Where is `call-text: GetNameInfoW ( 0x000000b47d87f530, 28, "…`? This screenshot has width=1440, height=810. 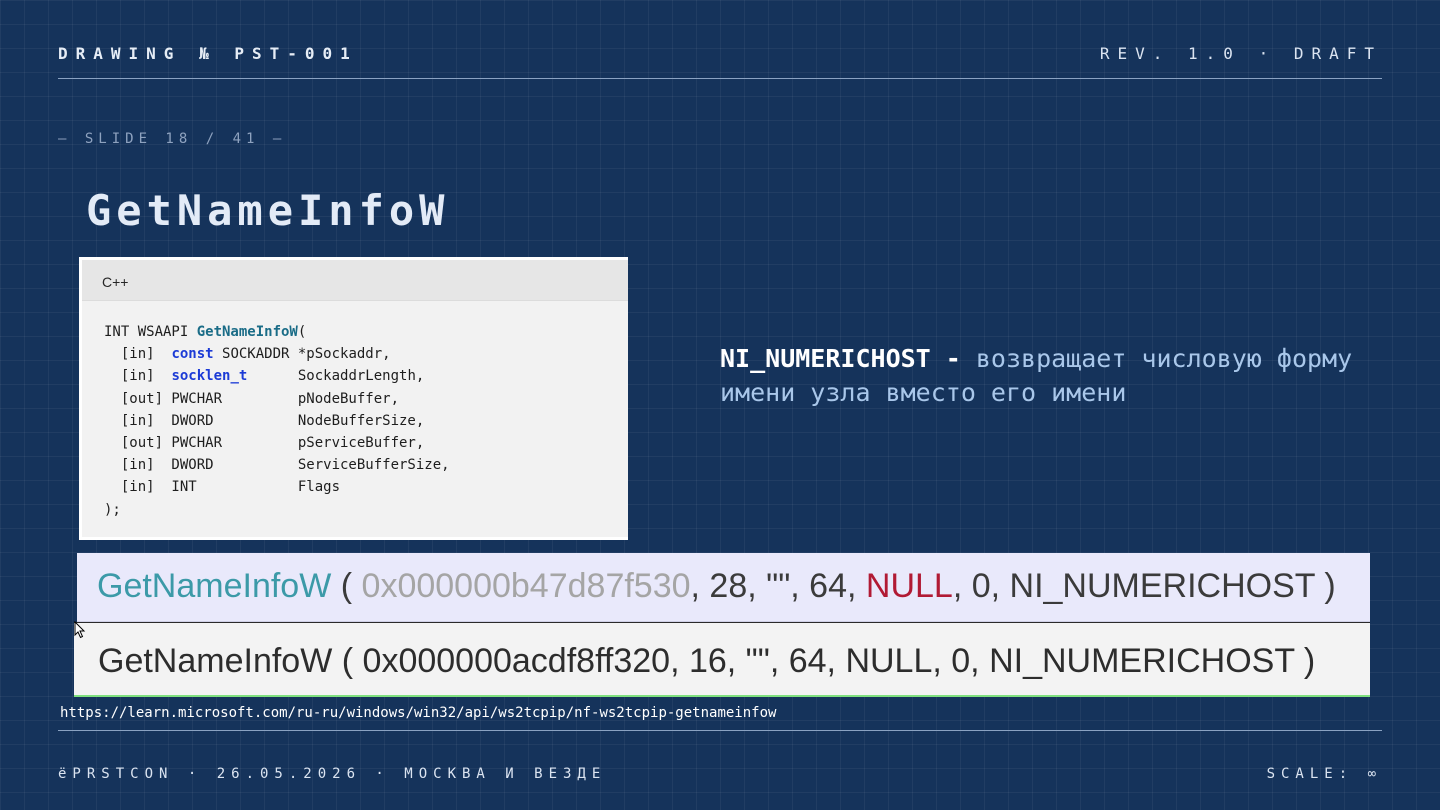 call-text: GetNameInfoW ( 0x000000b47d87f530, 28, "… is located at coordinates (716, 586).